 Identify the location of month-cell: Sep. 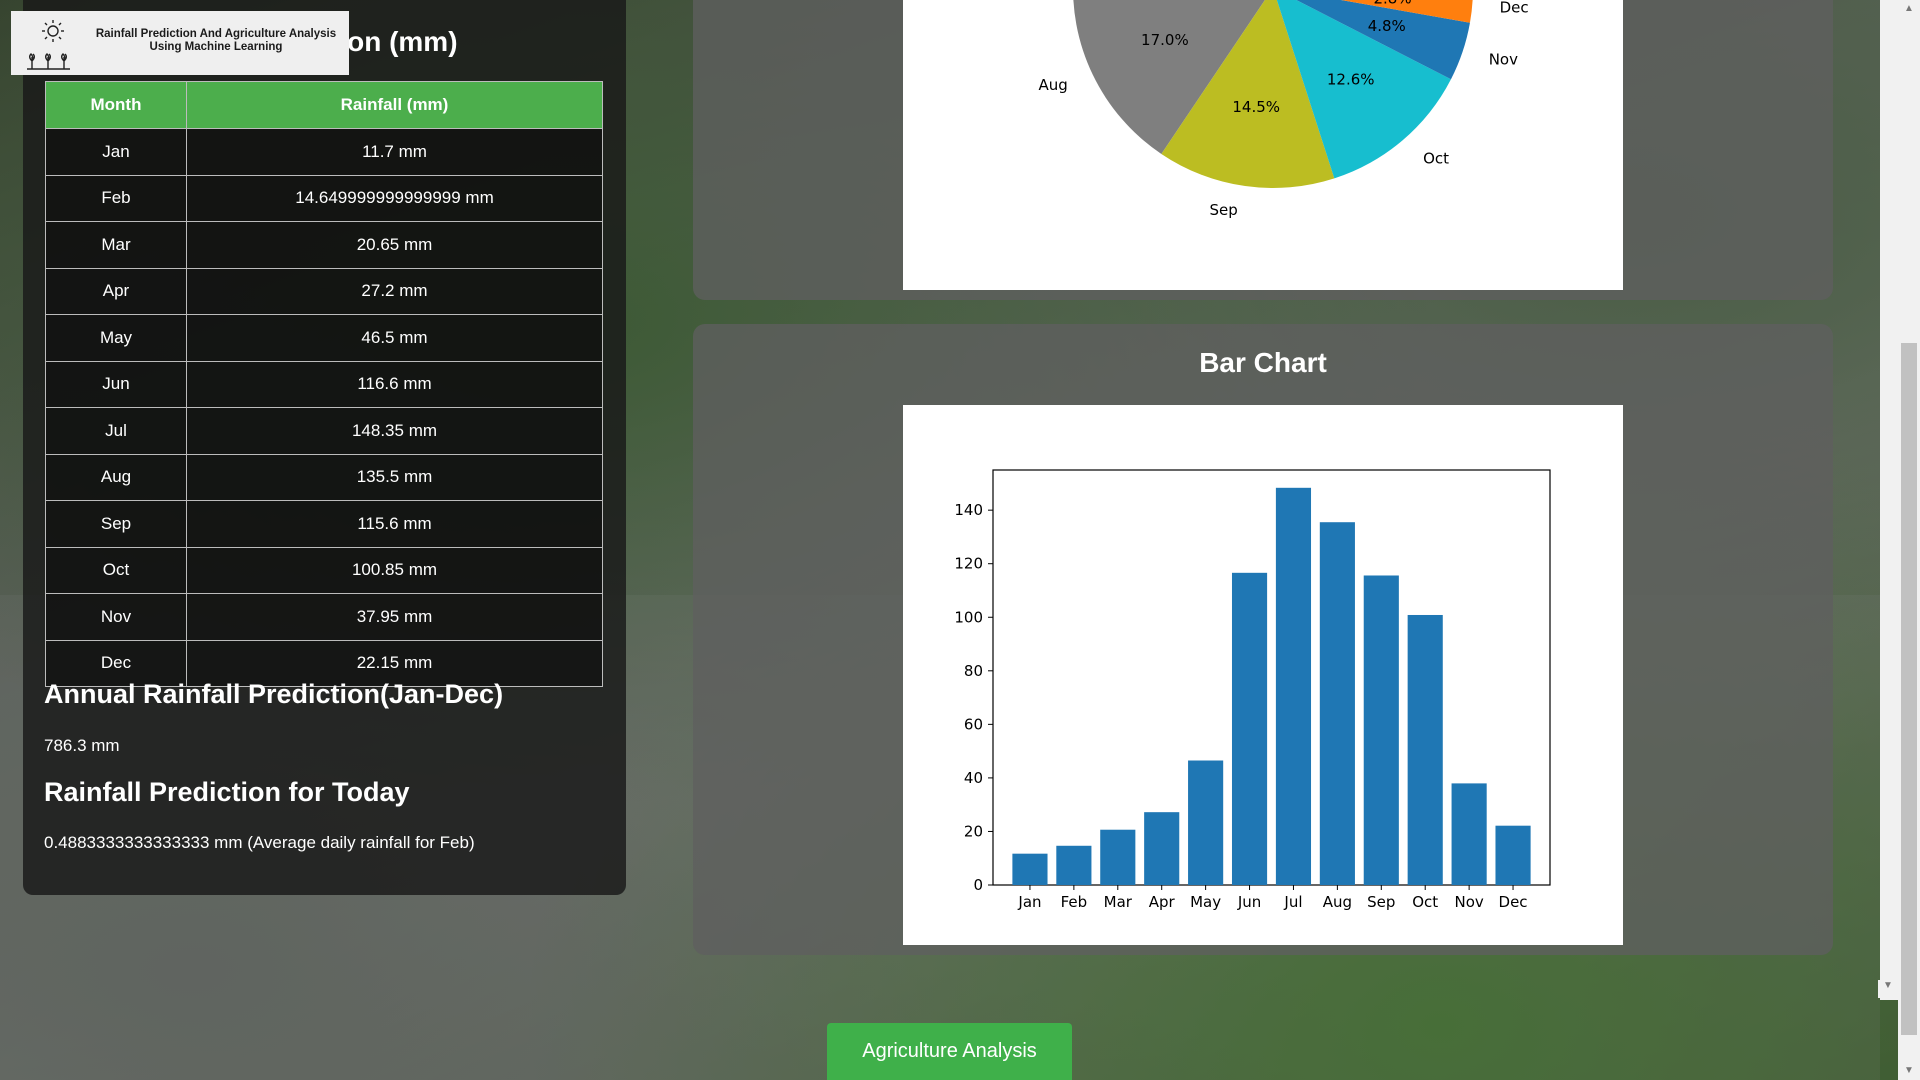
(116, 524).